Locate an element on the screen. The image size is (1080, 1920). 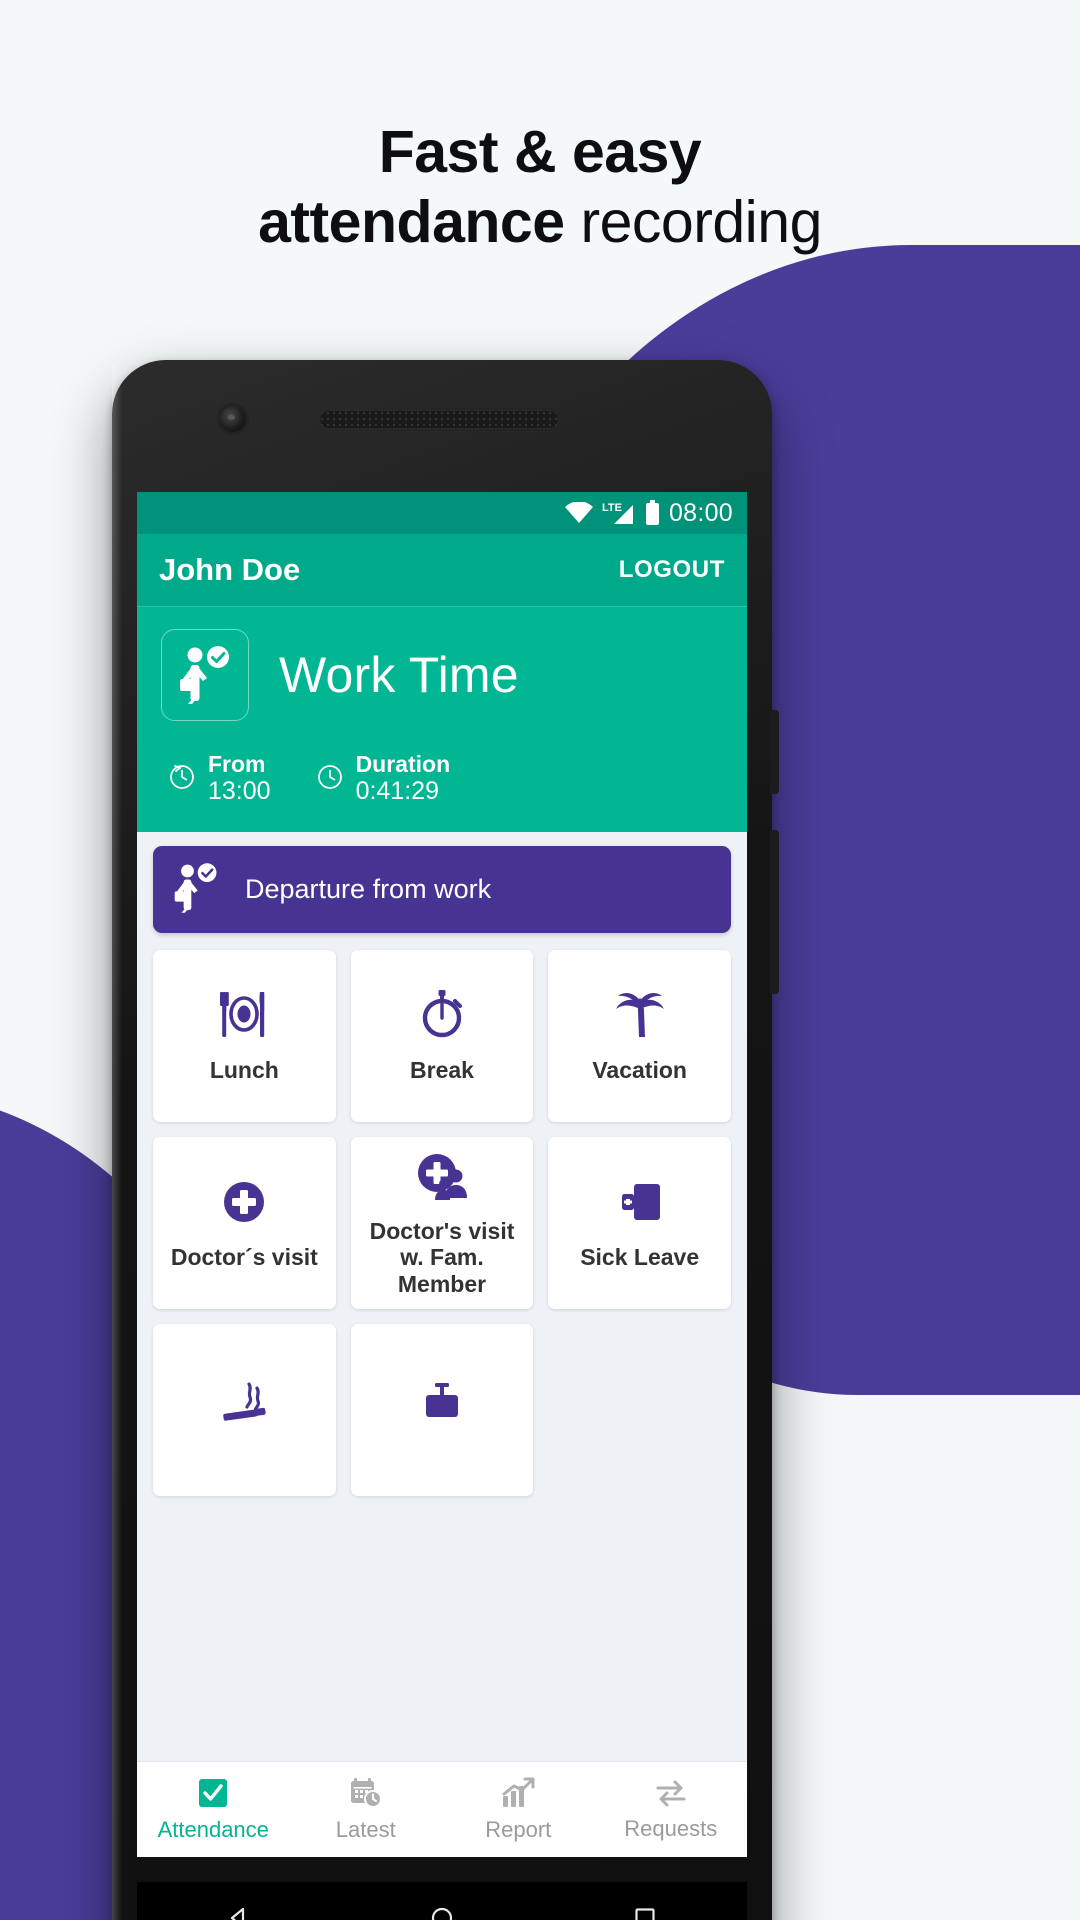
nav-item-attendance: Attendance is located at coordinates (213, 1810).